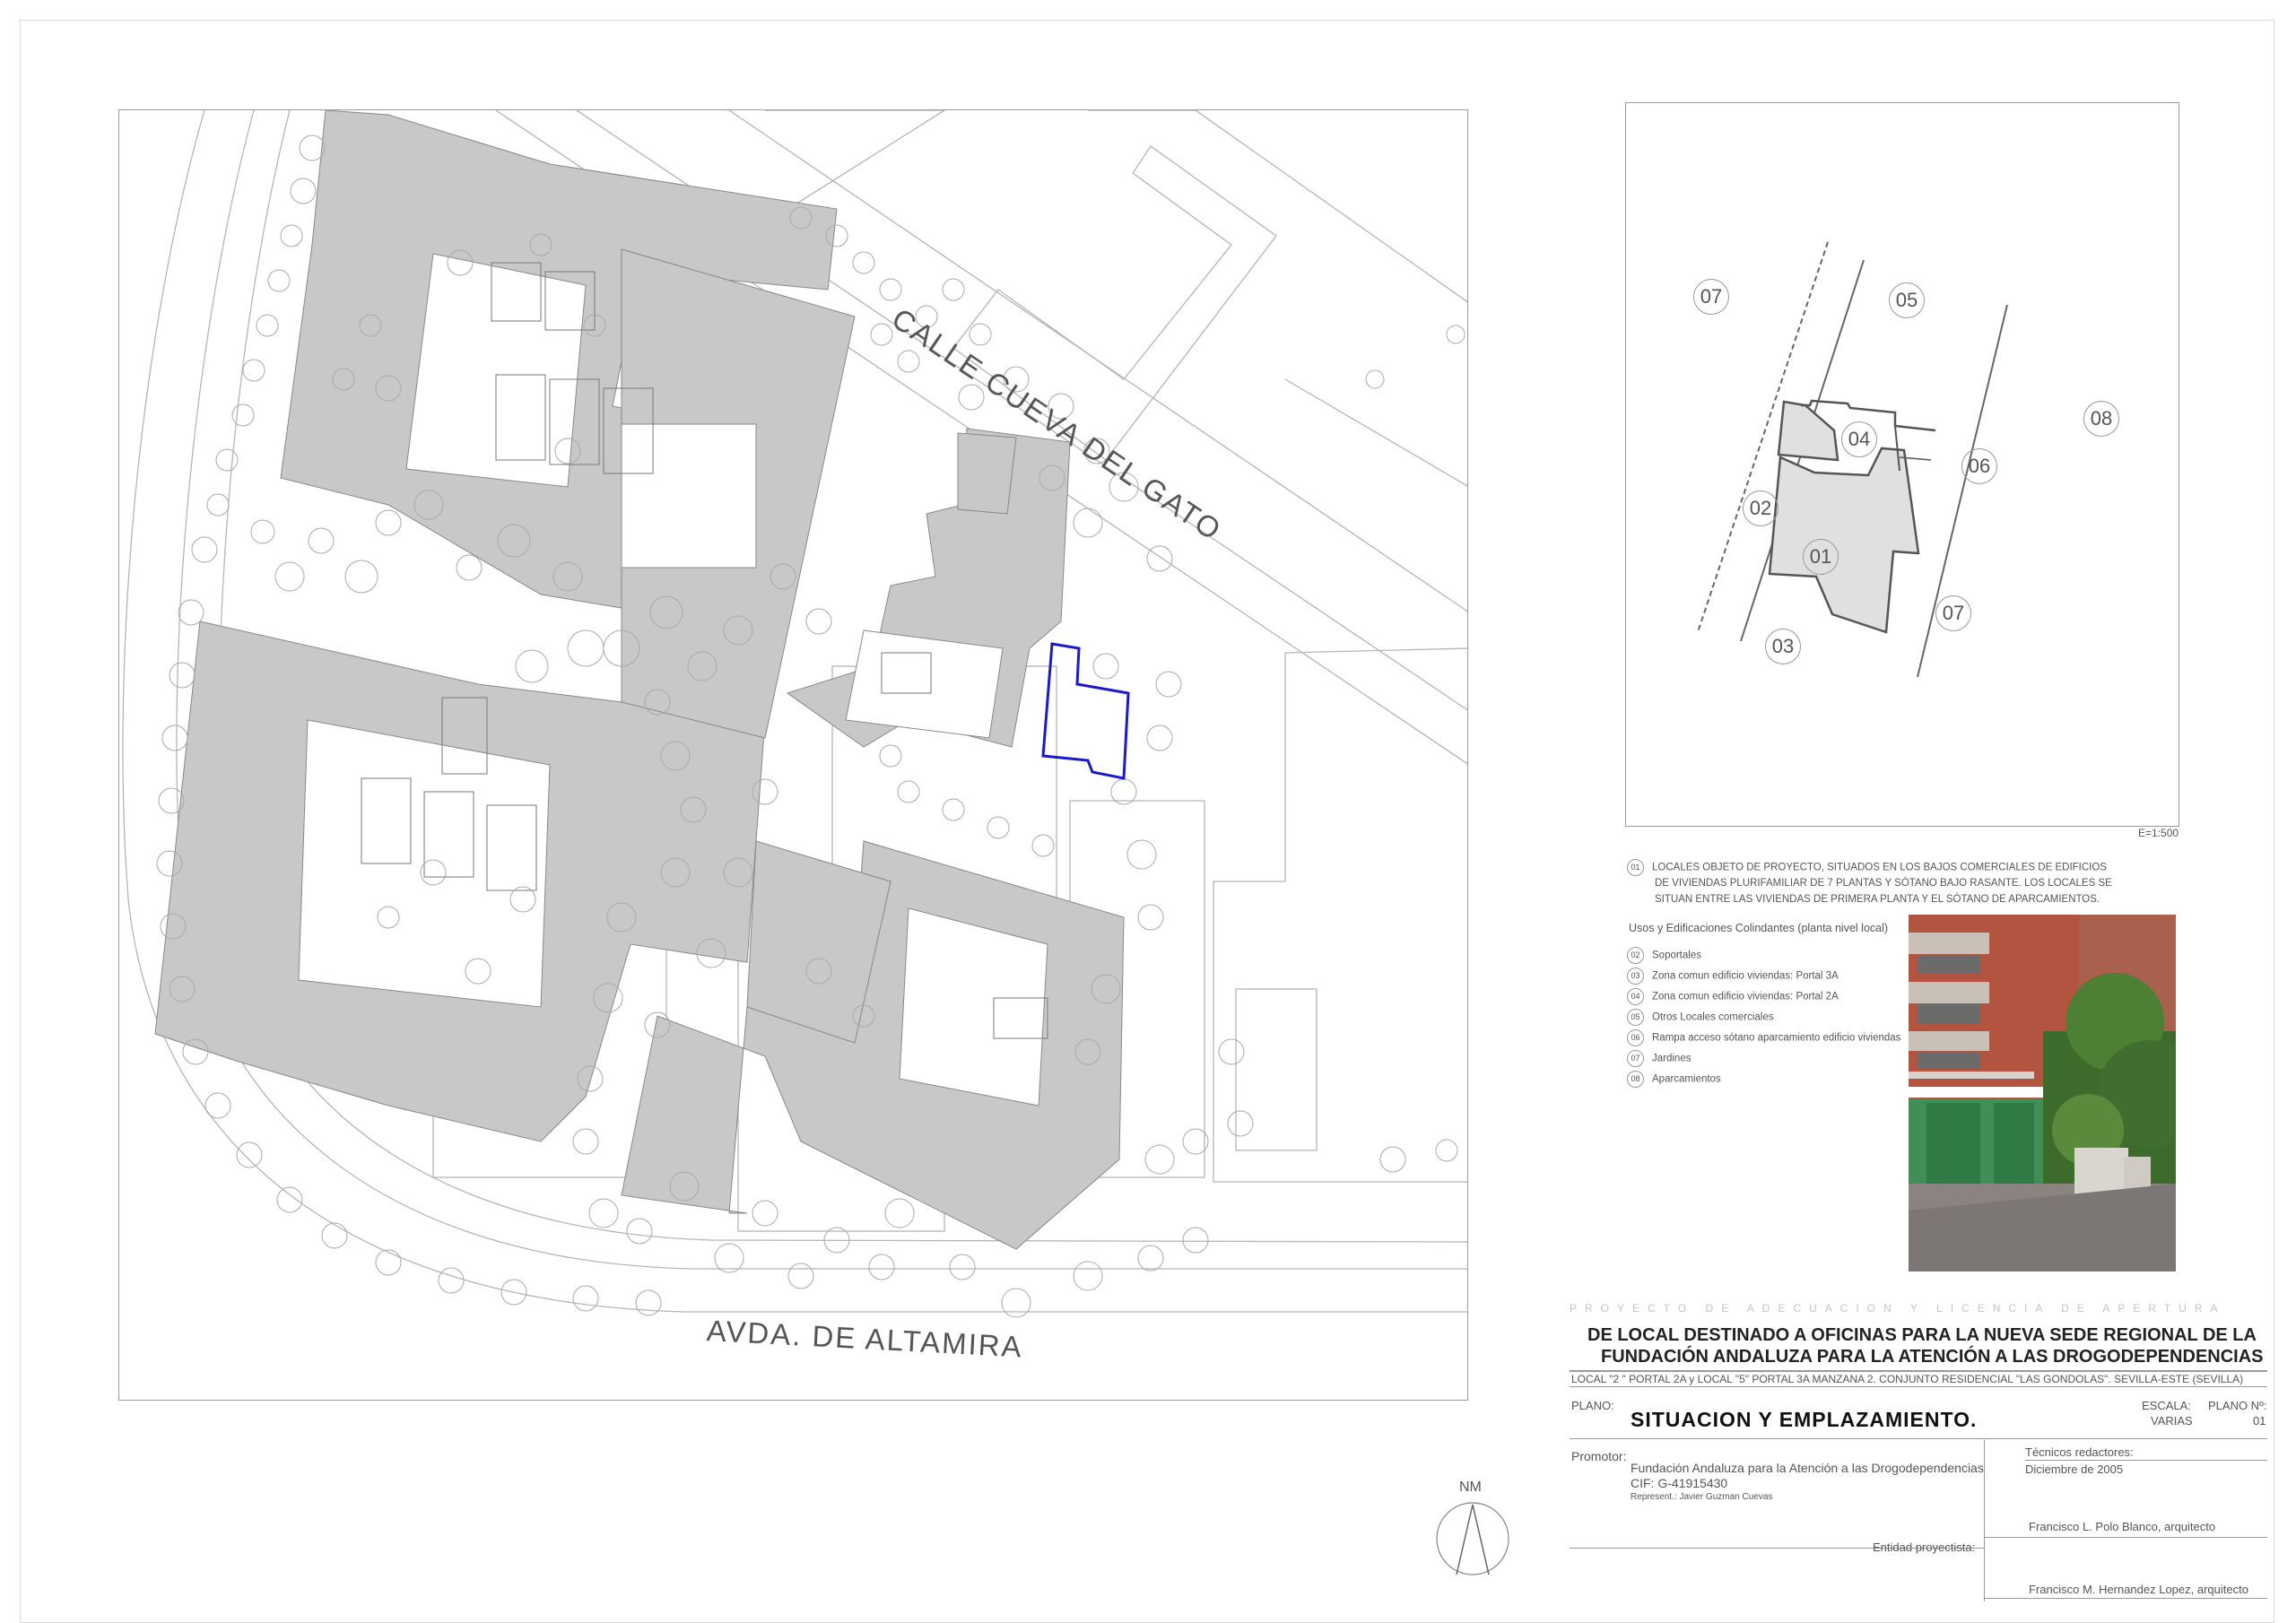 The width and height of the screenshot is (2296, 1623). Describe the element at coordinates (1821, 557) in the screenshot. I see `key-label-01: 01` at that location.